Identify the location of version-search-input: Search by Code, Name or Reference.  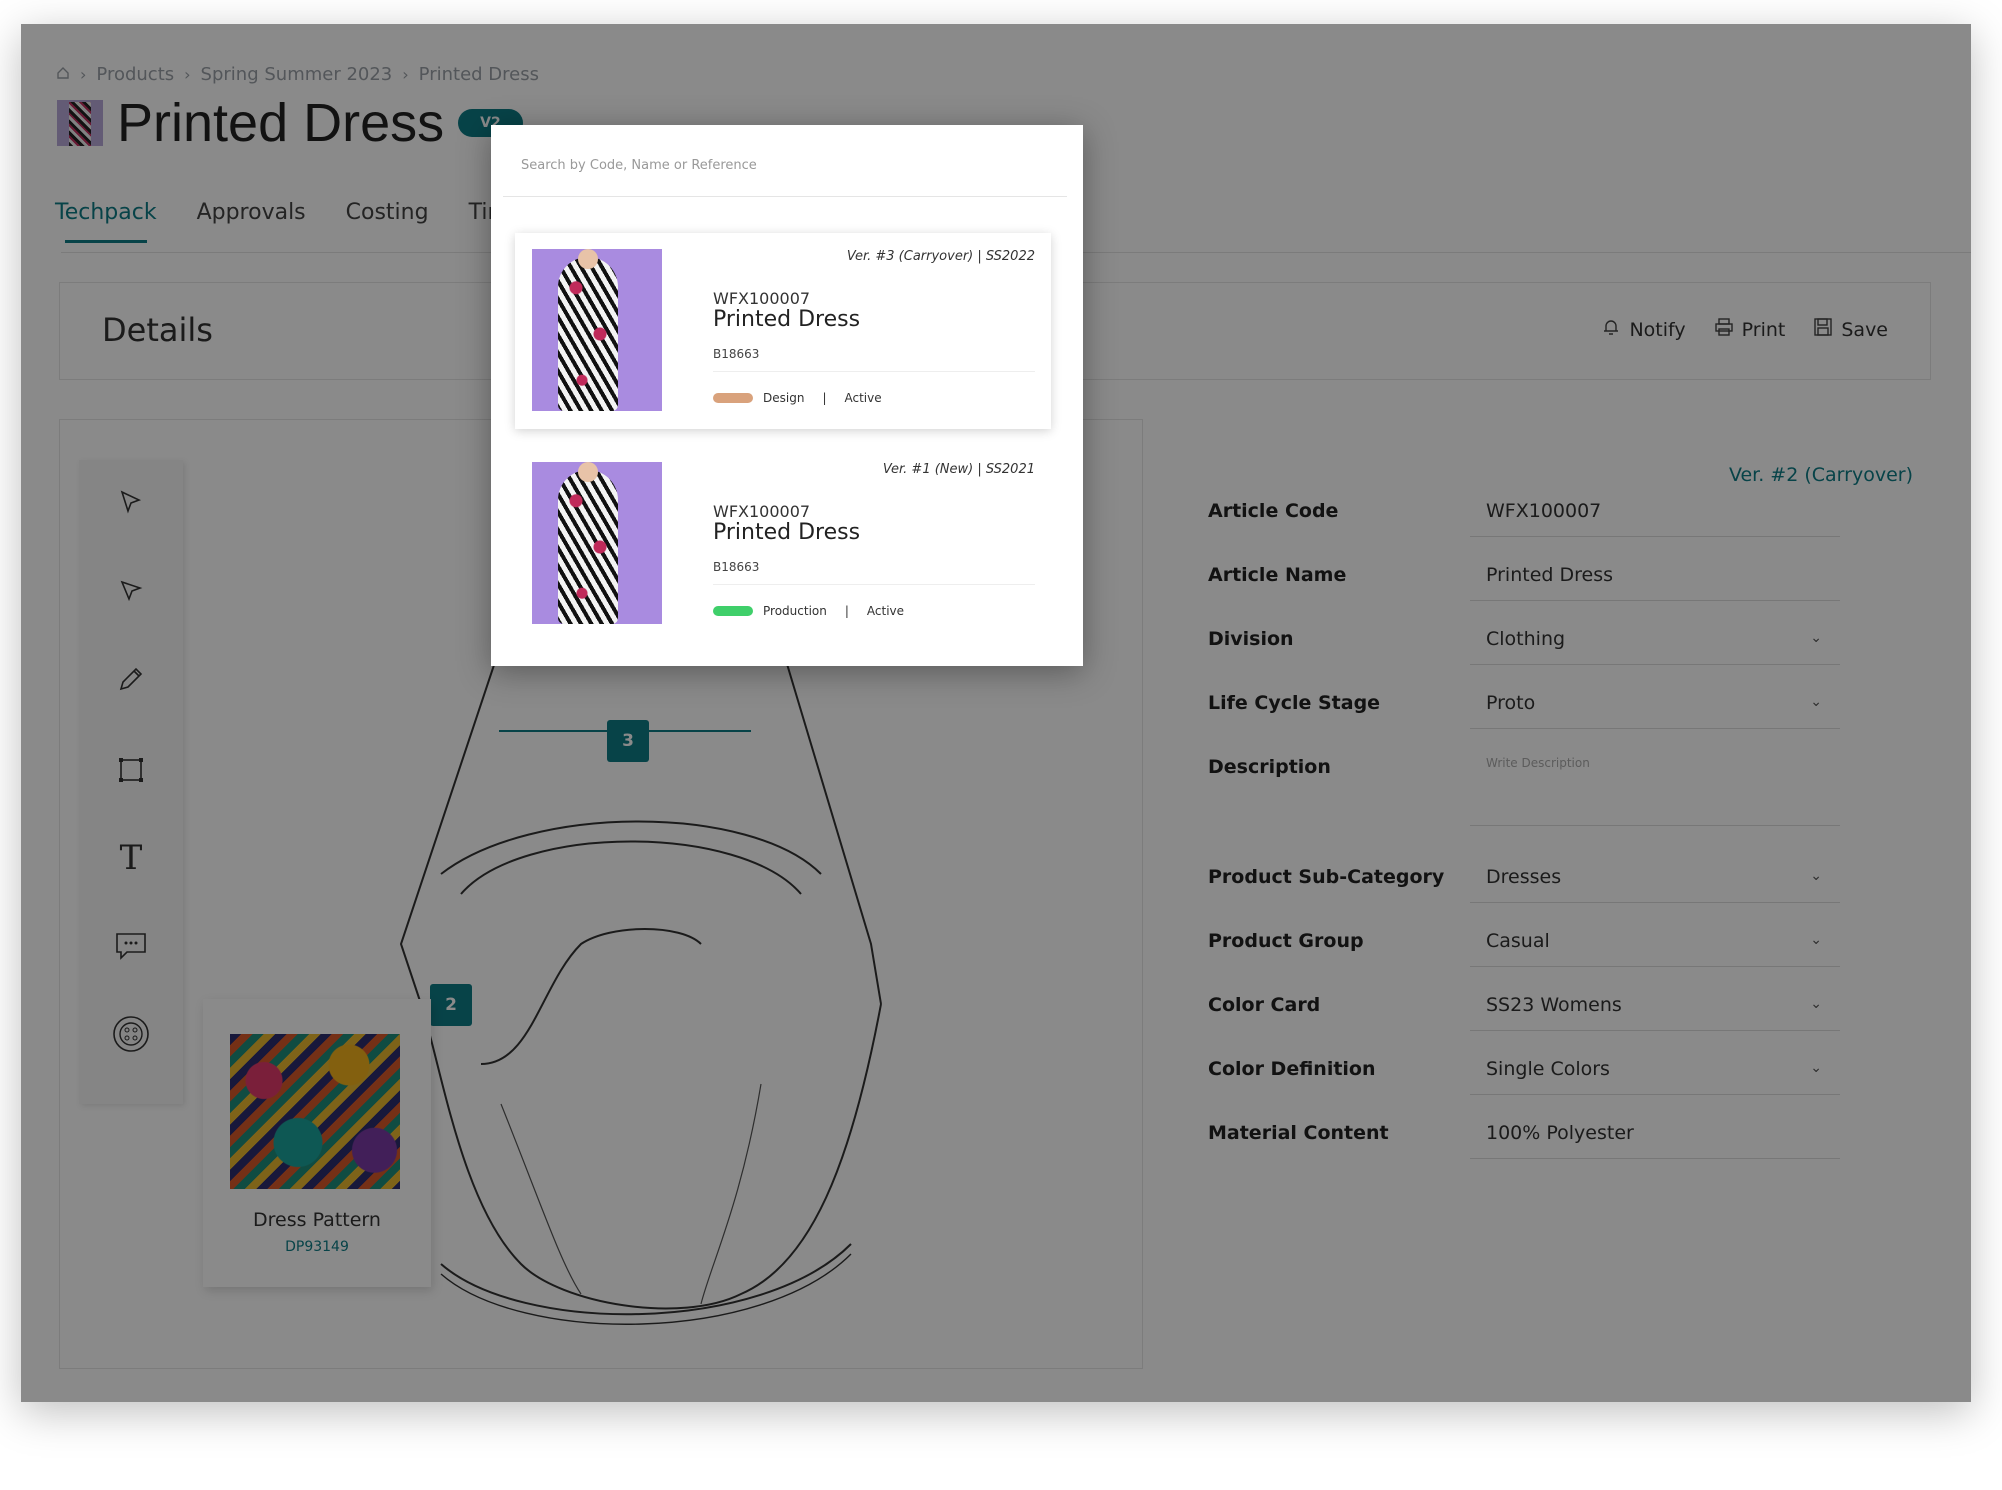
(785, 161).